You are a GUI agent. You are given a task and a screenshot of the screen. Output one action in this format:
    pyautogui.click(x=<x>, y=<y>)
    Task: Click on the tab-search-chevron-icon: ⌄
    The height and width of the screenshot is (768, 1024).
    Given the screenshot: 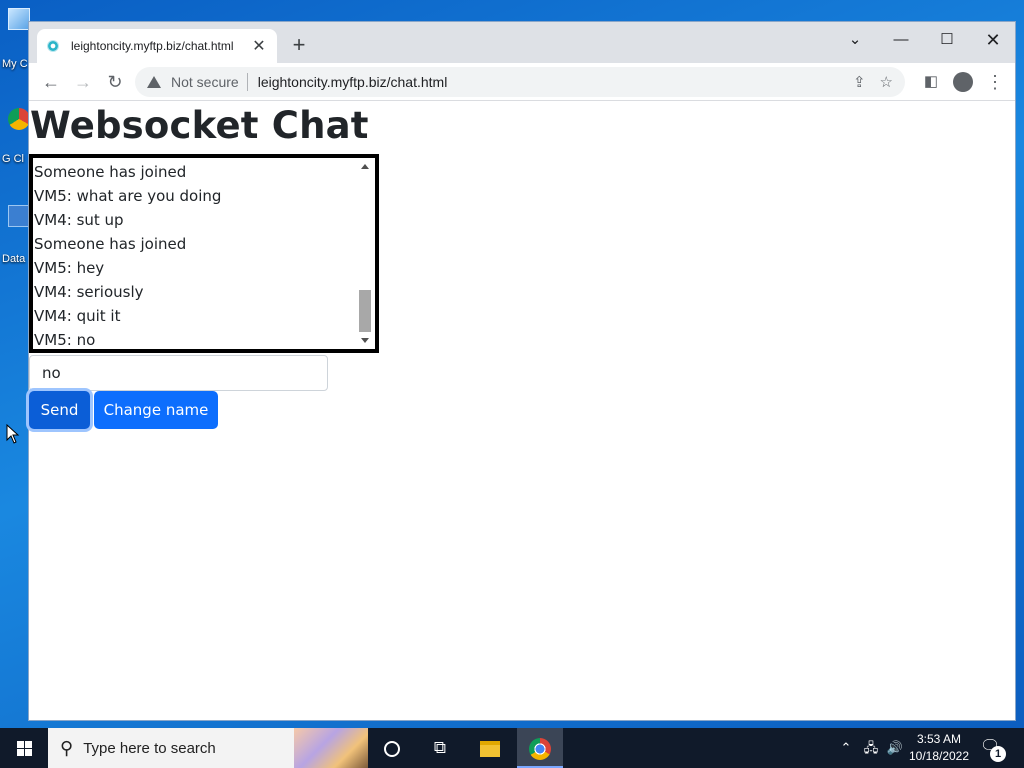 What is the action you would take?
    pyautogui.click(x=855, y=40)
    